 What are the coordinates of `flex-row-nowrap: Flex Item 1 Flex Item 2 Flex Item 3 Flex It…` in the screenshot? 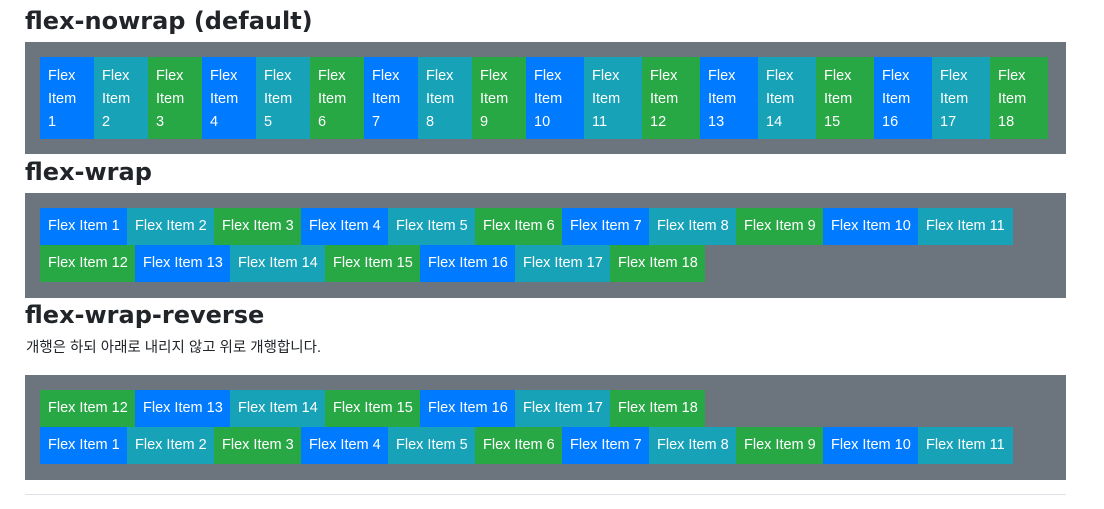 It's located at (544, 98).